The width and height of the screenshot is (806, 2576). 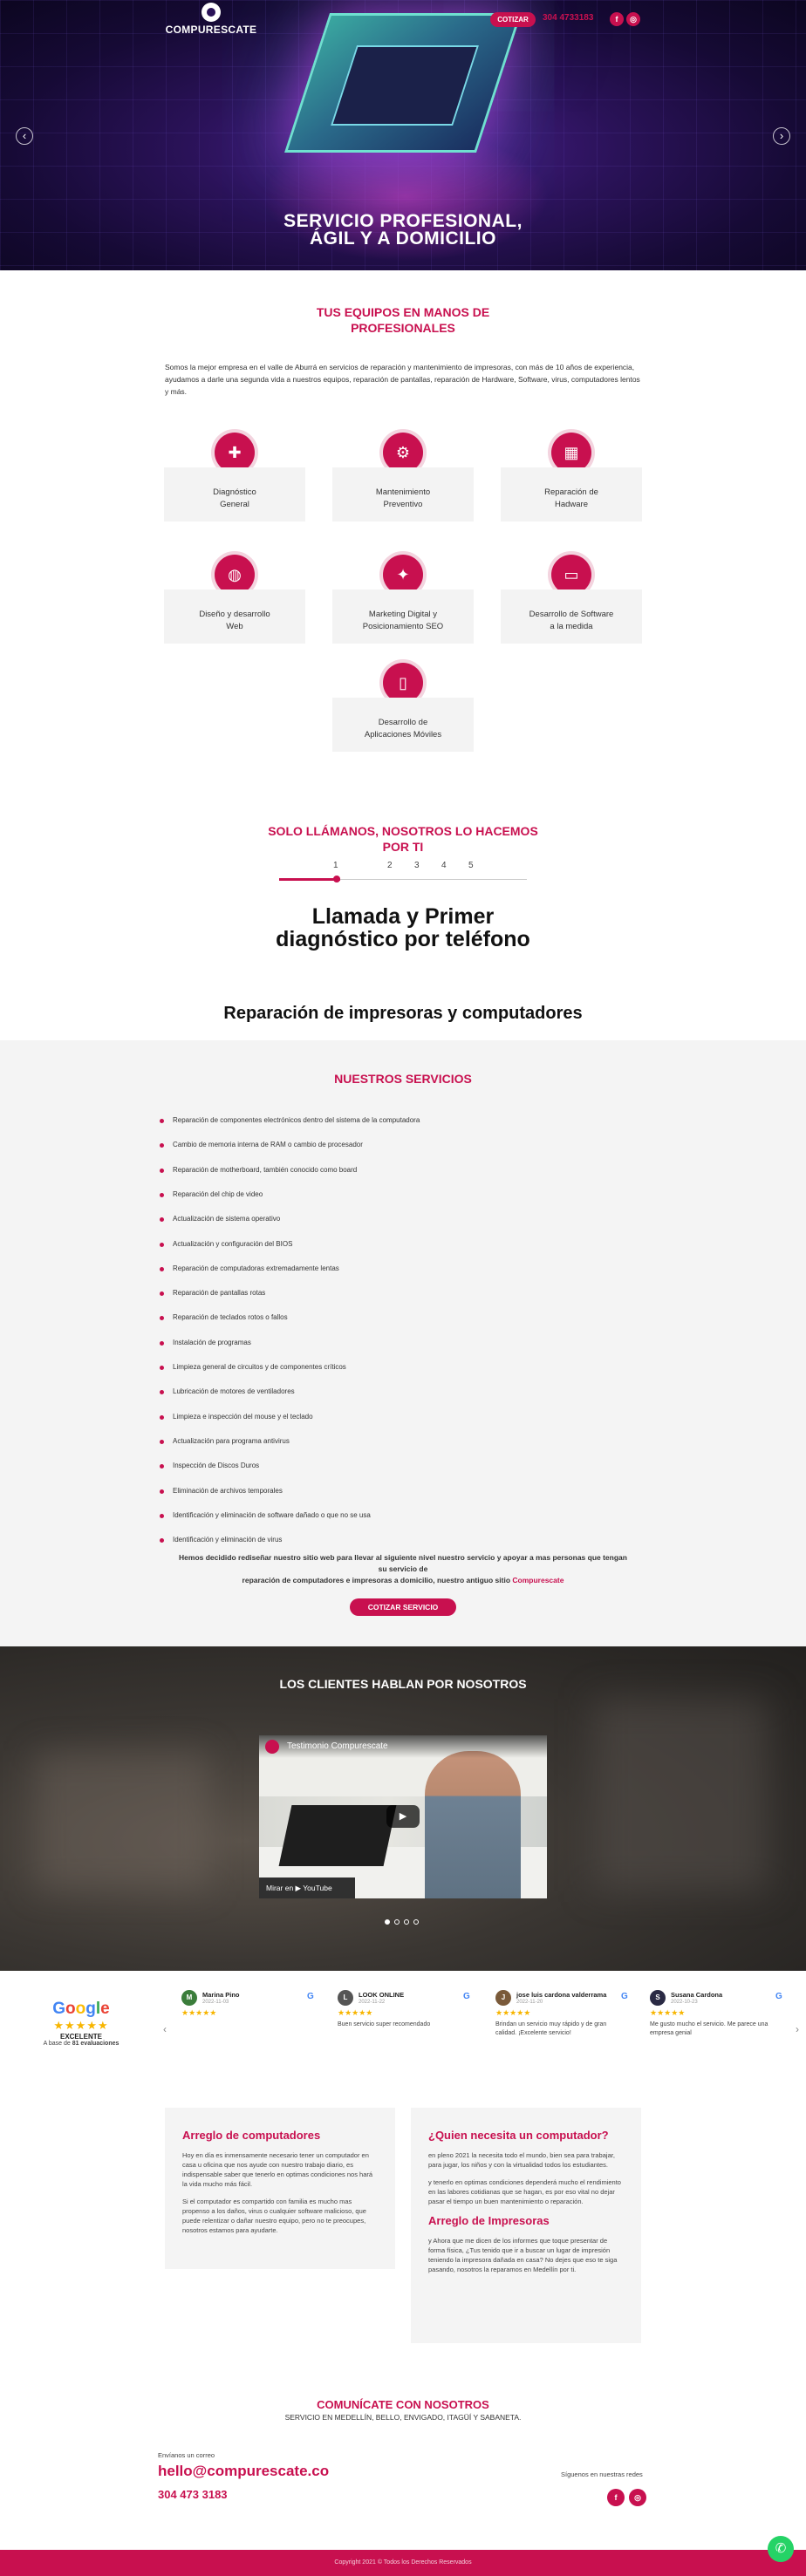 What do you see at coordinates (234, 627) in the screenshot?
I see `service-card-label: Web` at bounding box center [234, 627].